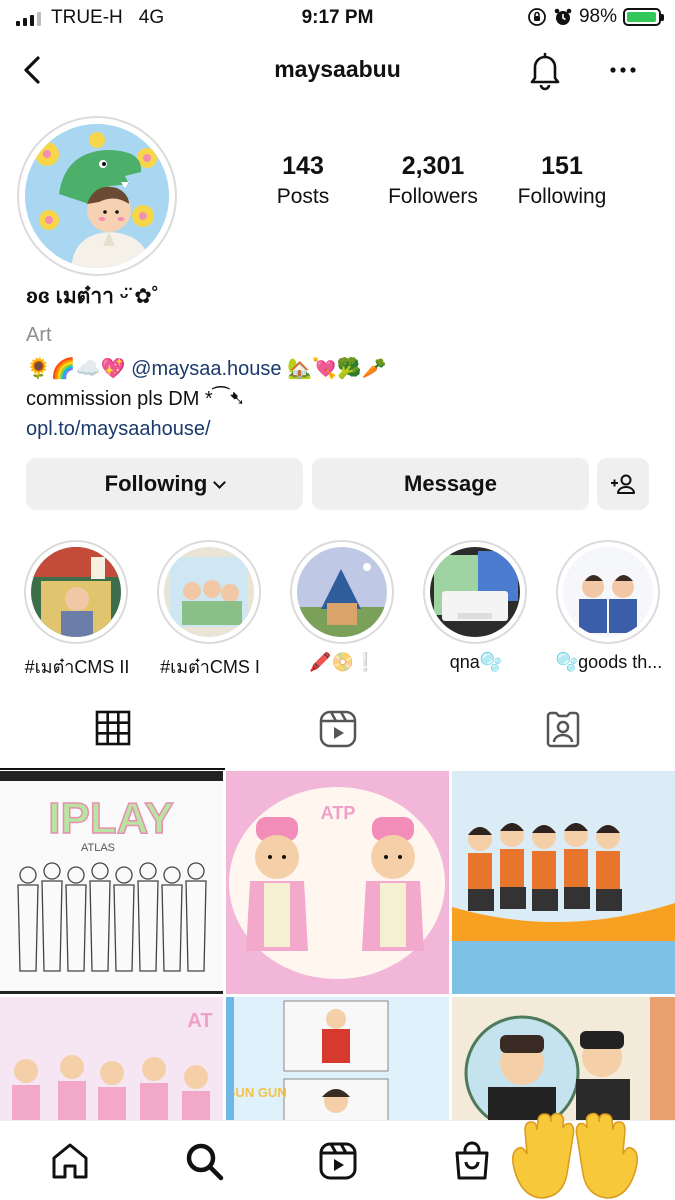  What do you see at coordinates (39, 335) in the screenshot?
I see `profile-category: Art` at bounding box center [39, 335].